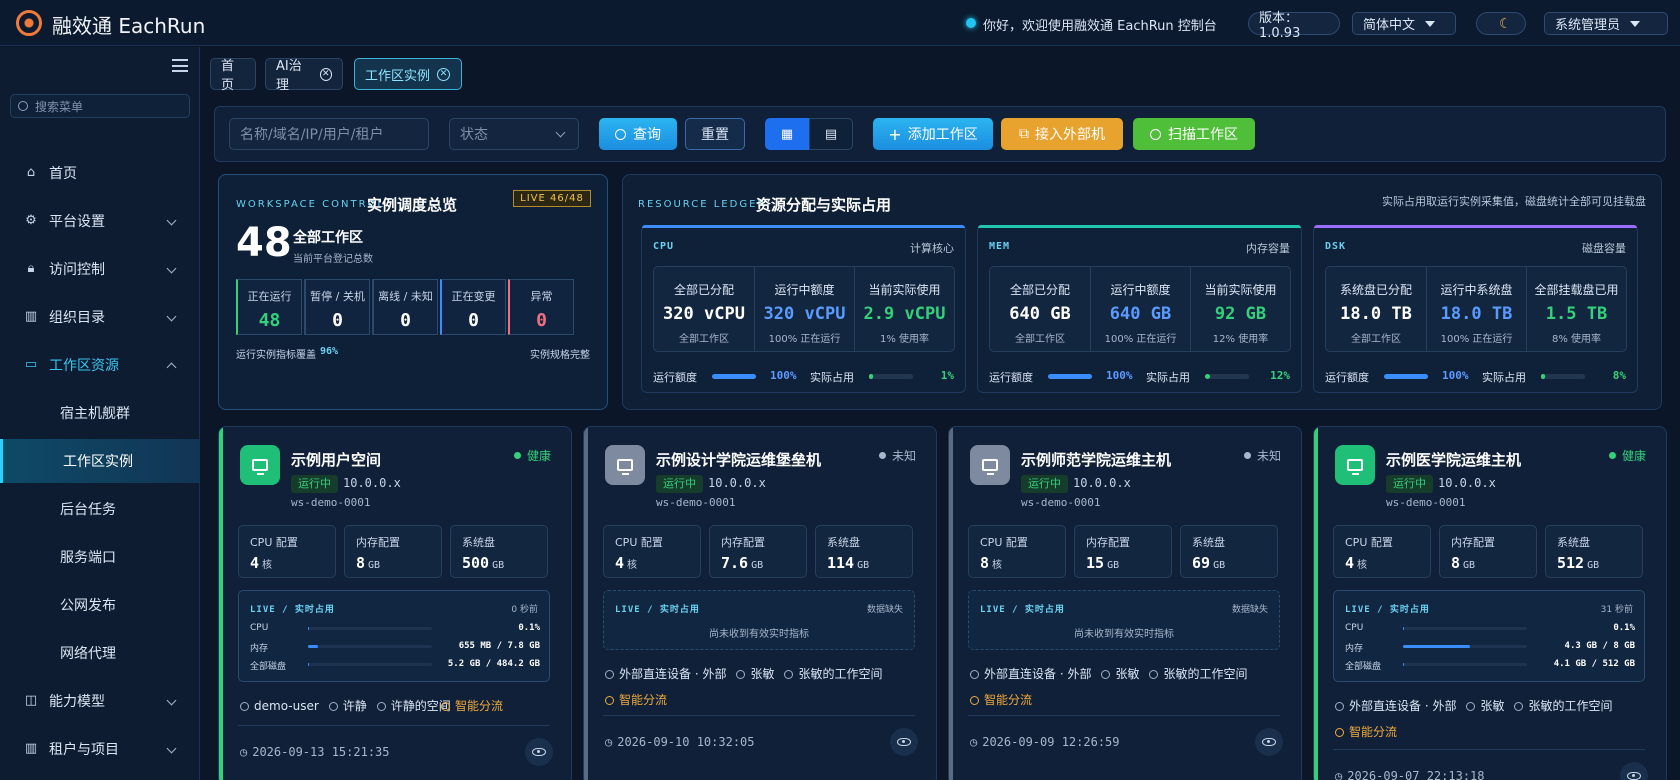 This screenshot has height=780, width=1680. What do you see at coordinates (933, 134) in the screenshot?
I see `add-workspace-button: + 添加工作区` at bounding box center [933, 134].